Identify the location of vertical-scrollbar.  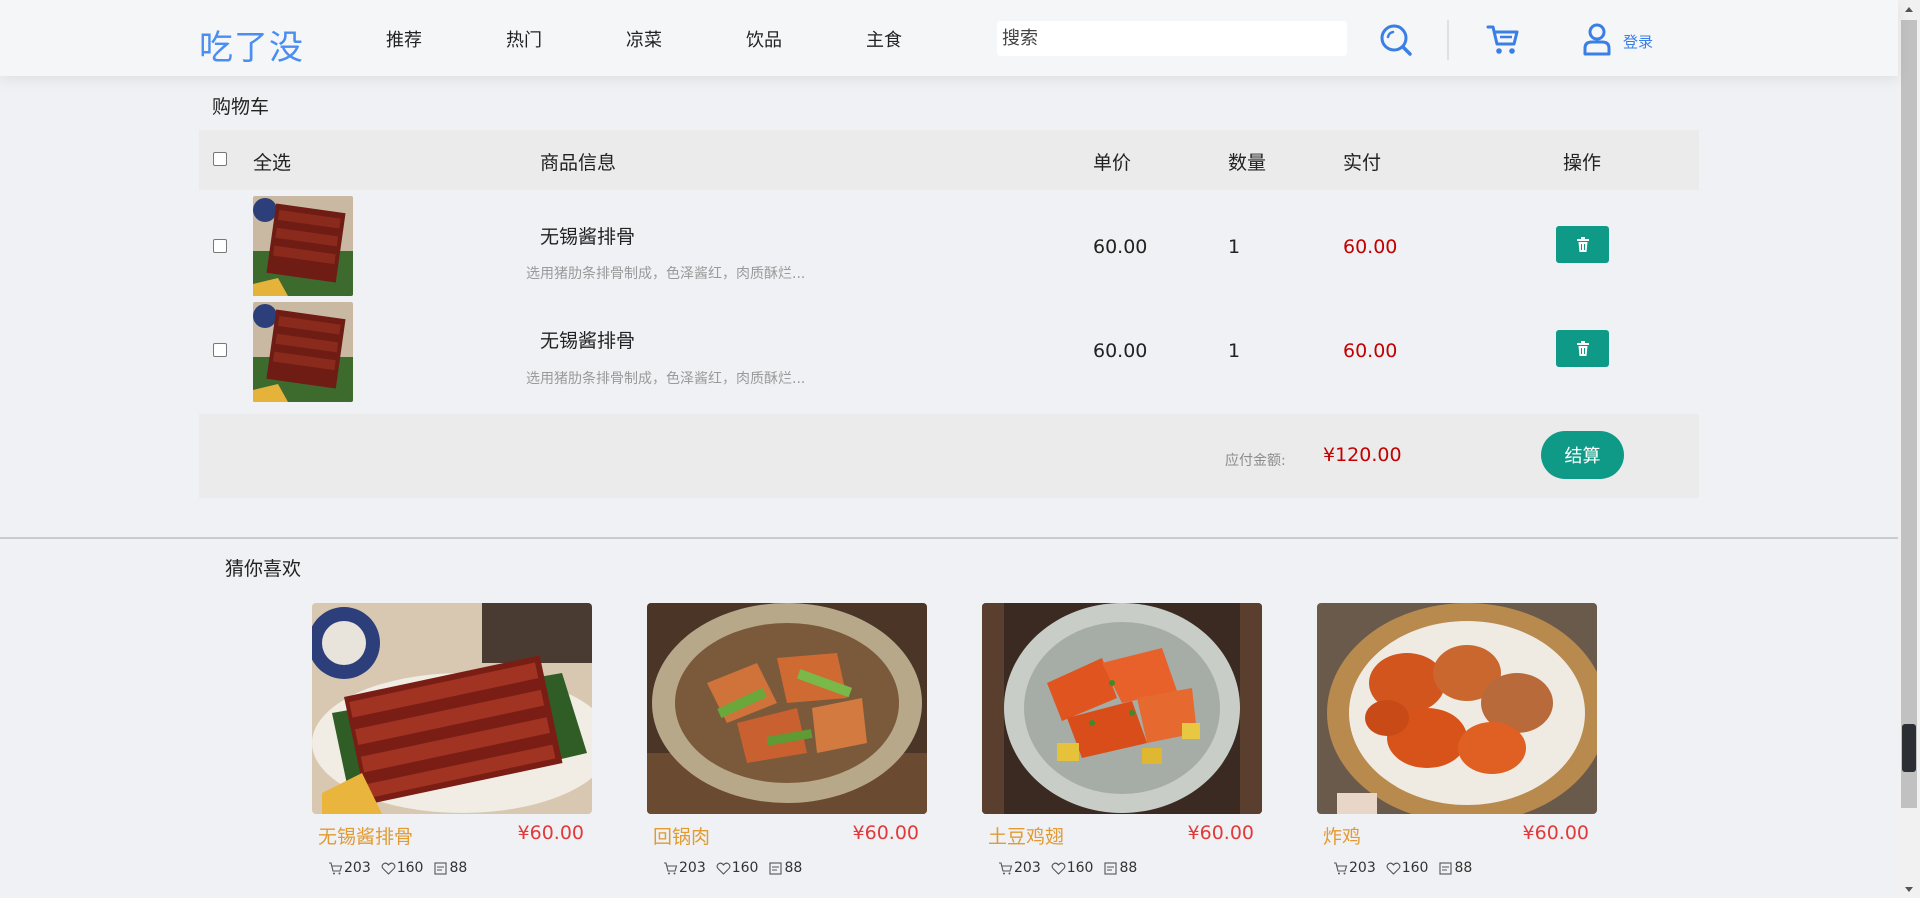
(1909, 449).